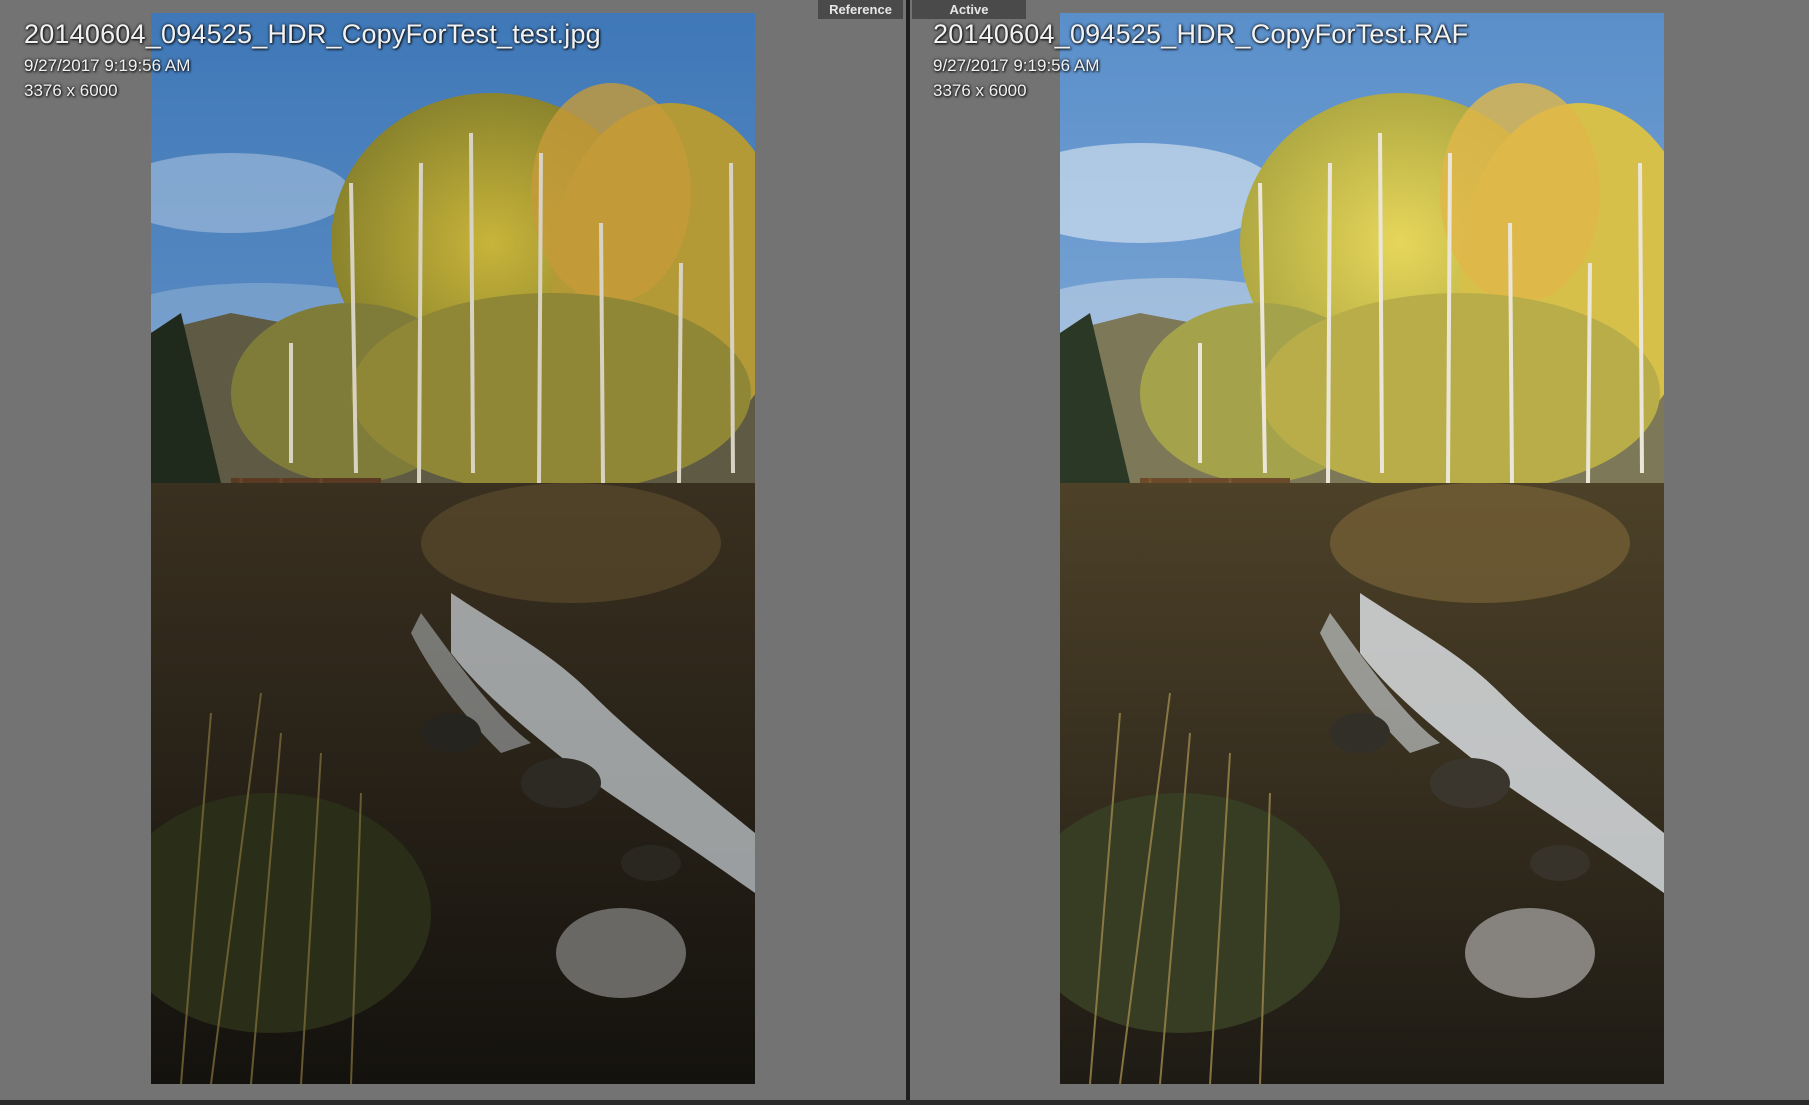 The width and height of the screenshot is (1809, 1105). I want to click on active-filename: 20140604_094525_HDR_CopyForTest.RAF, so click(1201, 34).